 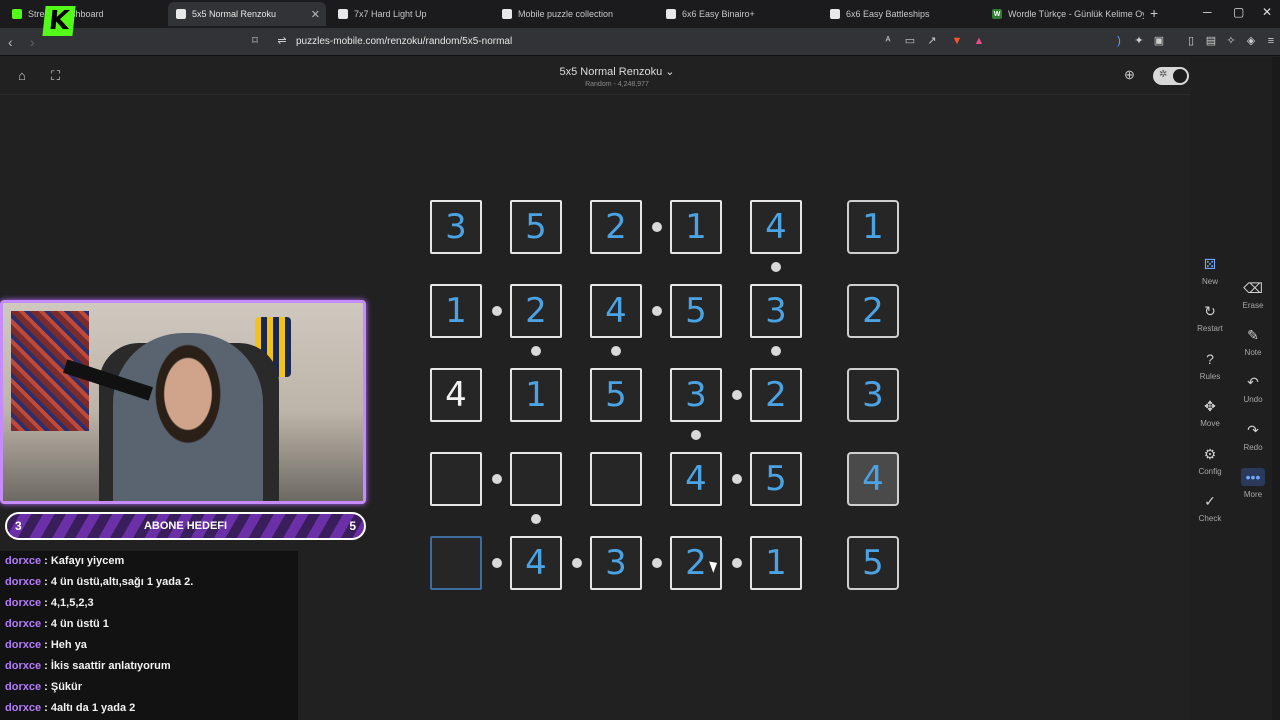 I want to click on brave-rewards-icon: ▲, so click(x=979, y=41).